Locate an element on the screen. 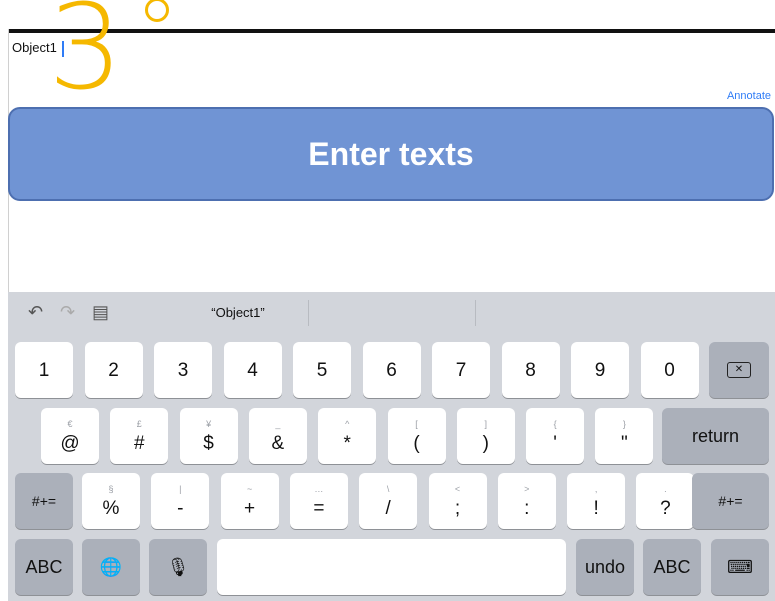 The width and height of the screenshot is (775, 601). key-/: \ / is located at coordinates (388, 501).